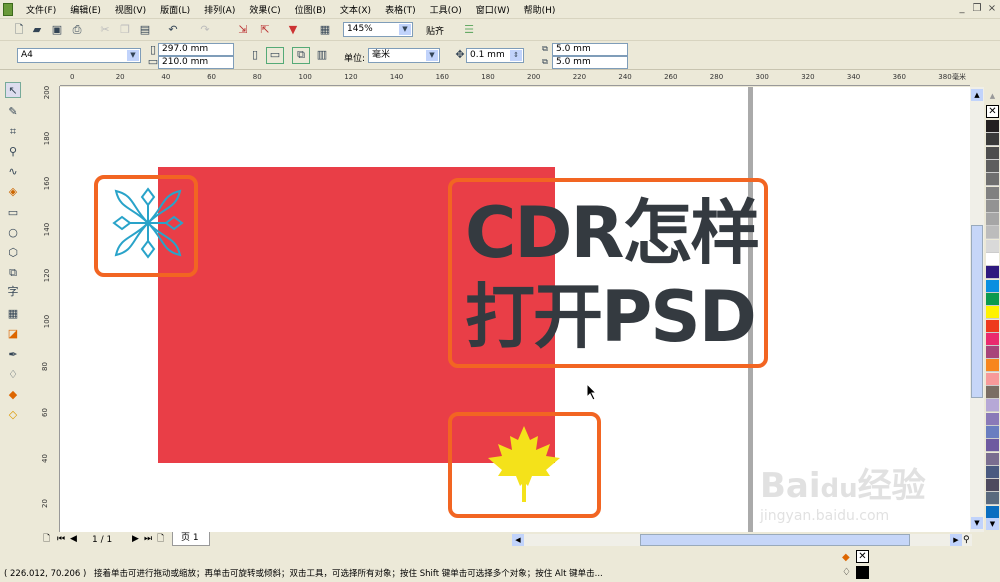  What do you see at coordinates (612, 233) in the screenshot?
I see `title-line-1: CDR怎样` at bounding box center [612, 233].